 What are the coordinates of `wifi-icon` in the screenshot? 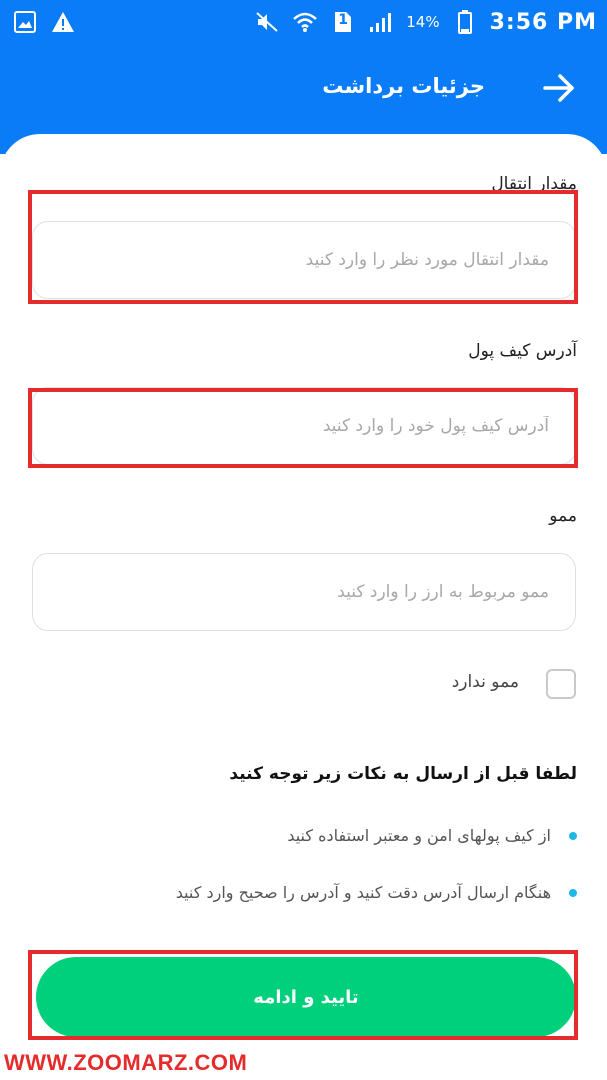 It's located at (305, 22).